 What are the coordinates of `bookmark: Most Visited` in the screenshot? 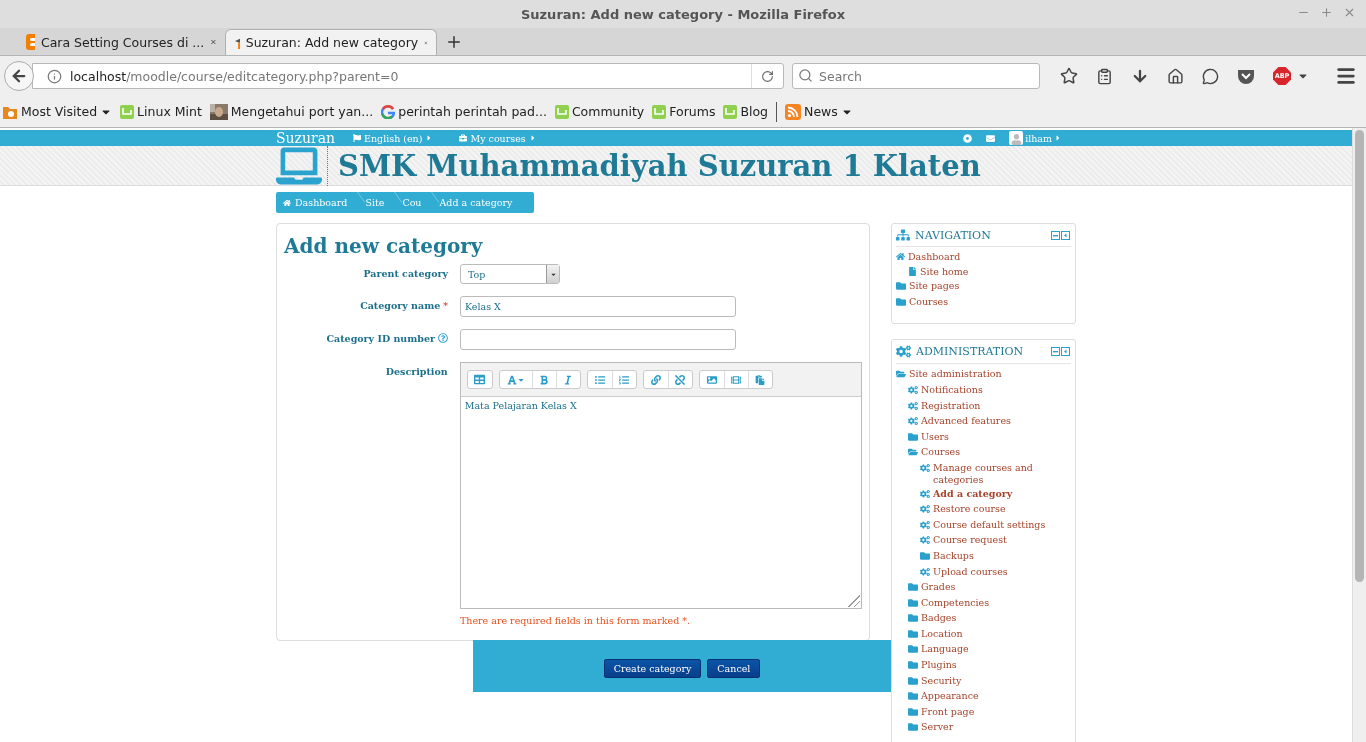 It's located at (57, 111).